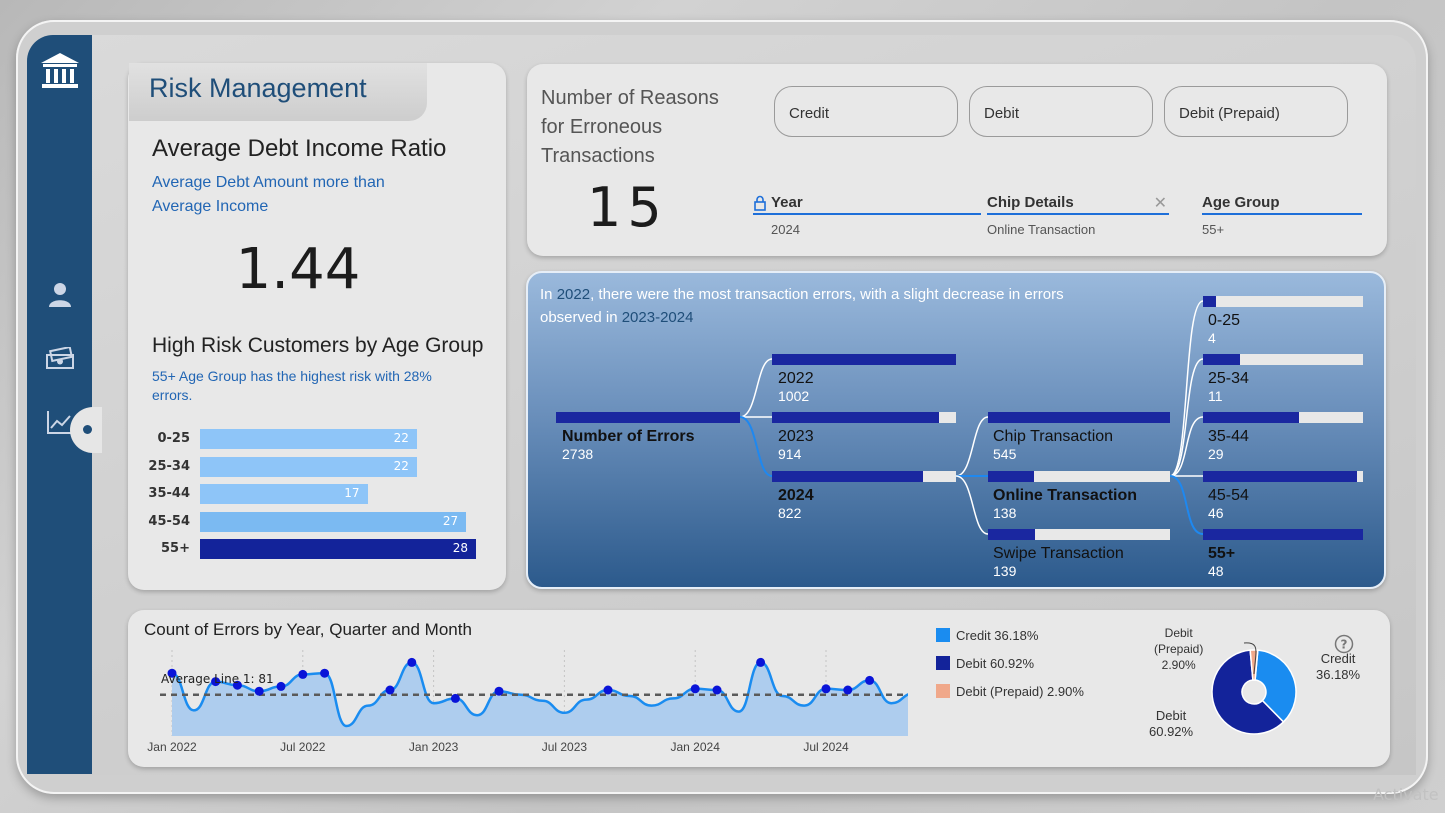  What do you see at coordinates (1171, 731) in the screenshot?
I see `donut-label-debit-pct: 60.92%` at bounding box center [1171, 731].